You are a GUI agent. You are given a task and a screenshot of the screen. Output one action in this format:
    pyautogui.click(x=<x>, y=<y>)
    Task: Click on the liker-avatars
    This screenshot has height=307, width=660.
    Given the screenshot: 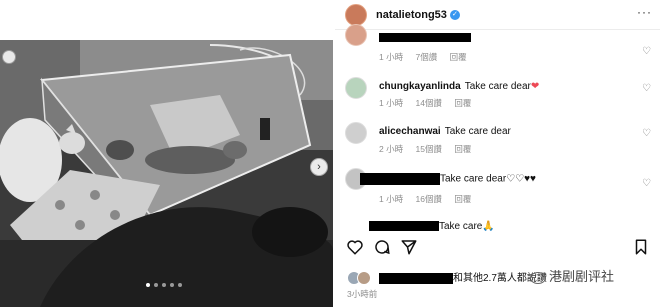 What is the action you would take?
    pyautogui.click(x=363, y=278)
    